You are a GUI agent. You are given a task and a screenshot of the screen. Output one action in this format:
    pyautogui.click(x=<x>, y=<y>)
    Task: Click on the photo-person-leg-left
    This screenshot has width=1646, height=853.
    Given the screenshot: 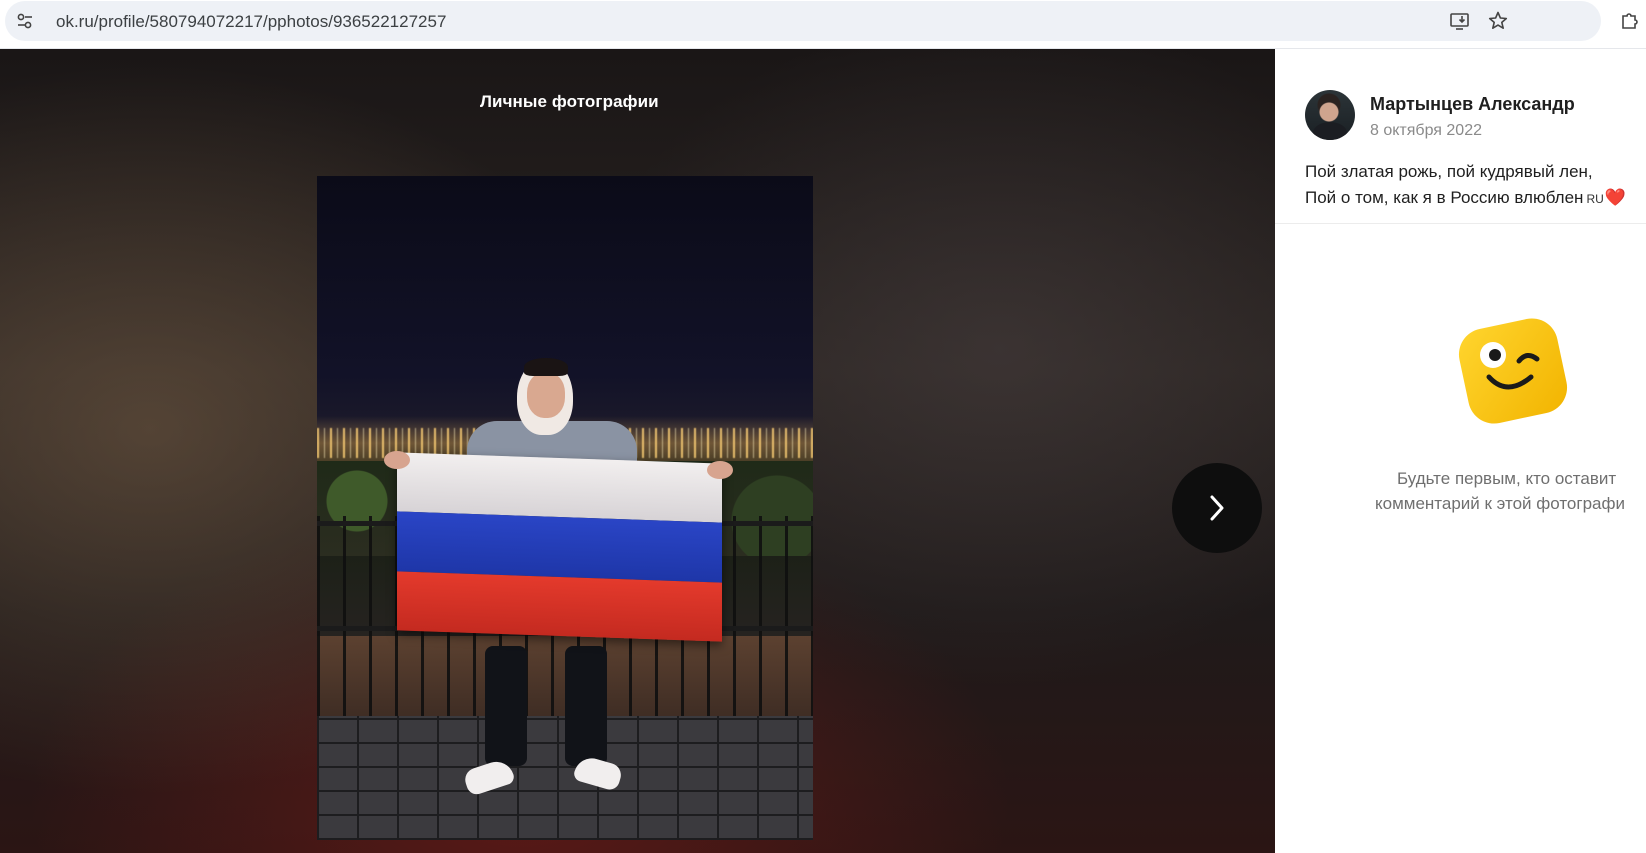 What is the action you would take?
    pyautogui.click(x=506, y=706)
    